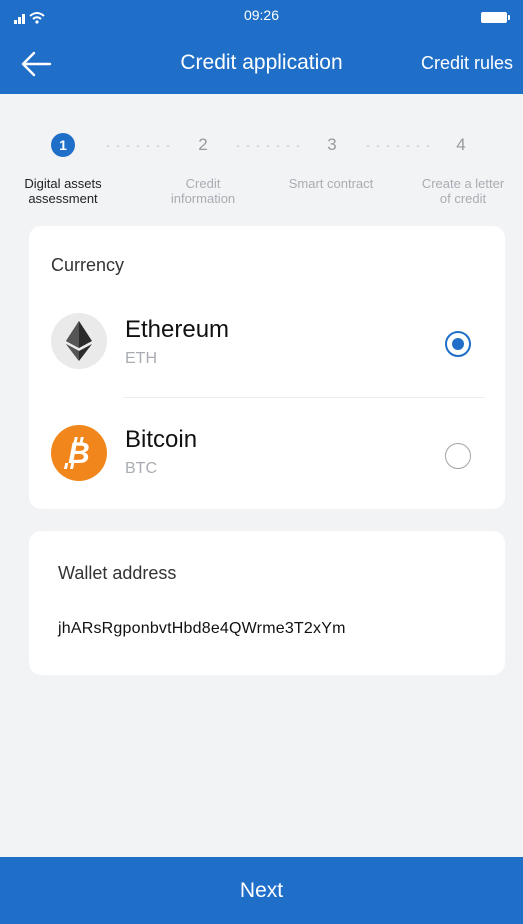 The width and height of the screenshot is (523, 924). What do you see at coordinates (461, 144) in the screenshot?
I see `step-4-number: 4` at bounding box center [461, 144].